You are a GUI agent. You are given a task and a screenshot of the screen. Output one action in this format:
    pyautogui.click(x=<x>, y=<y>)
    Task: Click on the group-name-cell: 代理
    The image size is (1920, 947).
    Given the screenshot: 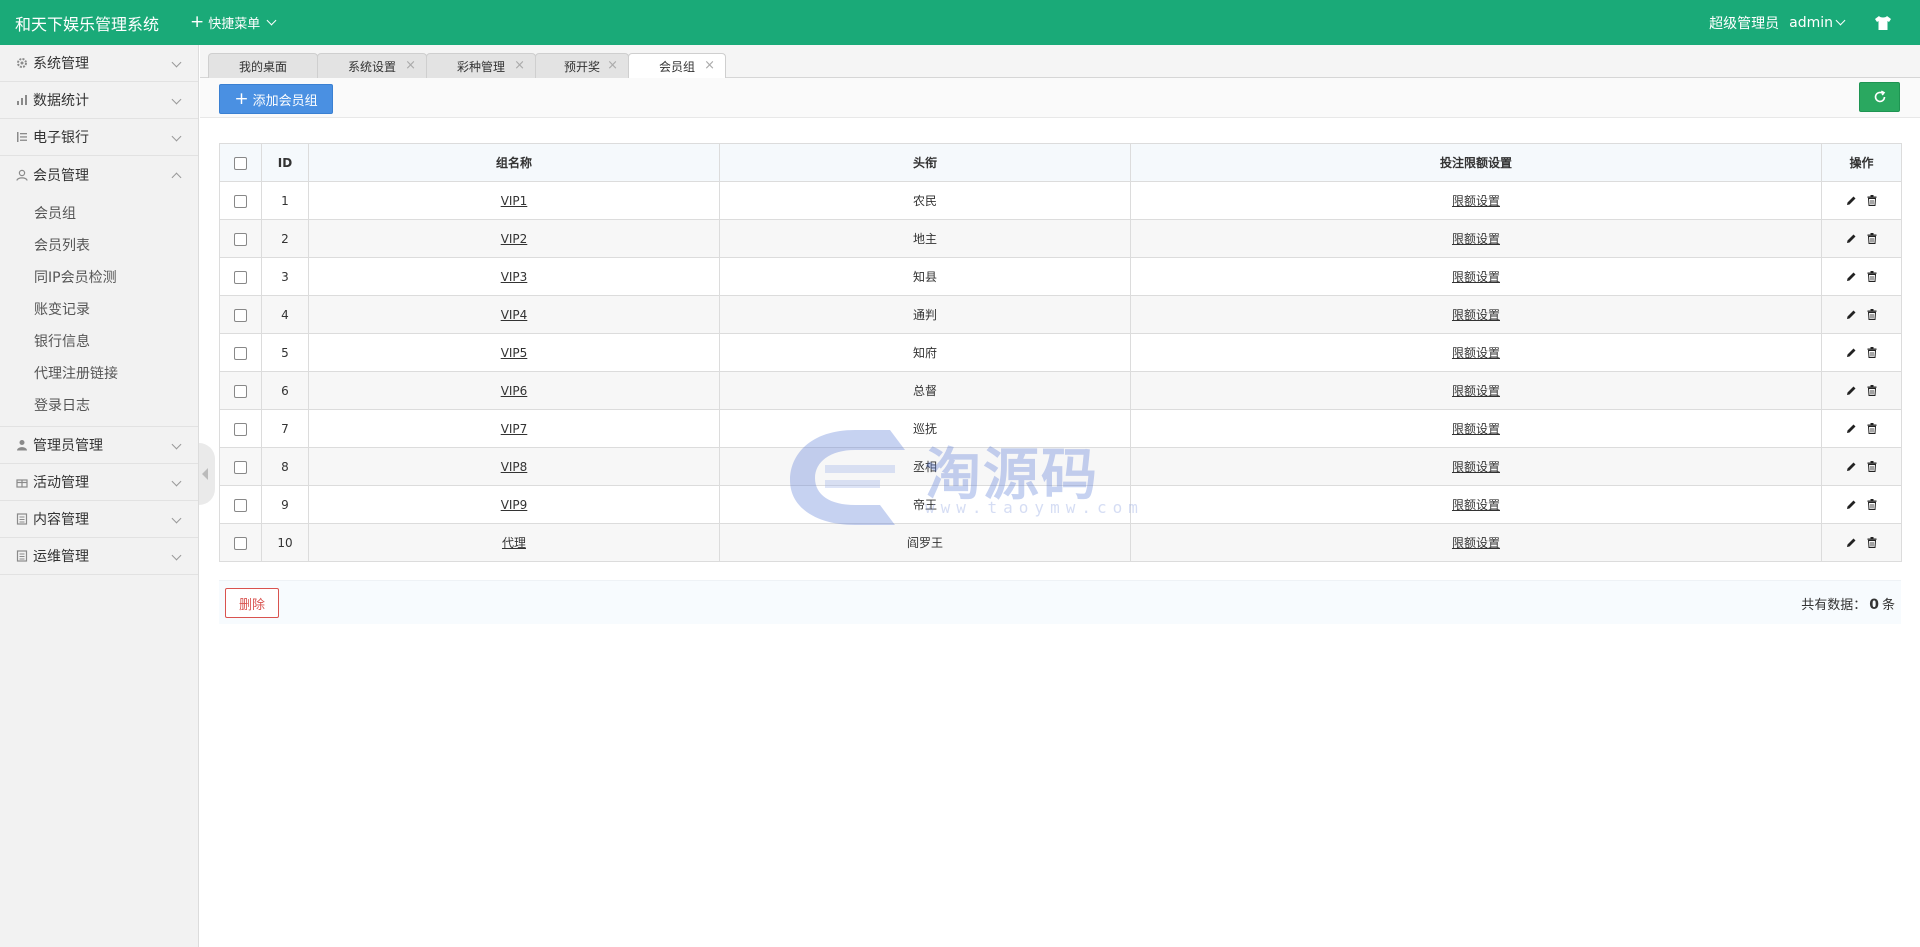 What is the action you would take?
    pyautogui.click(x=514, y=542)
    